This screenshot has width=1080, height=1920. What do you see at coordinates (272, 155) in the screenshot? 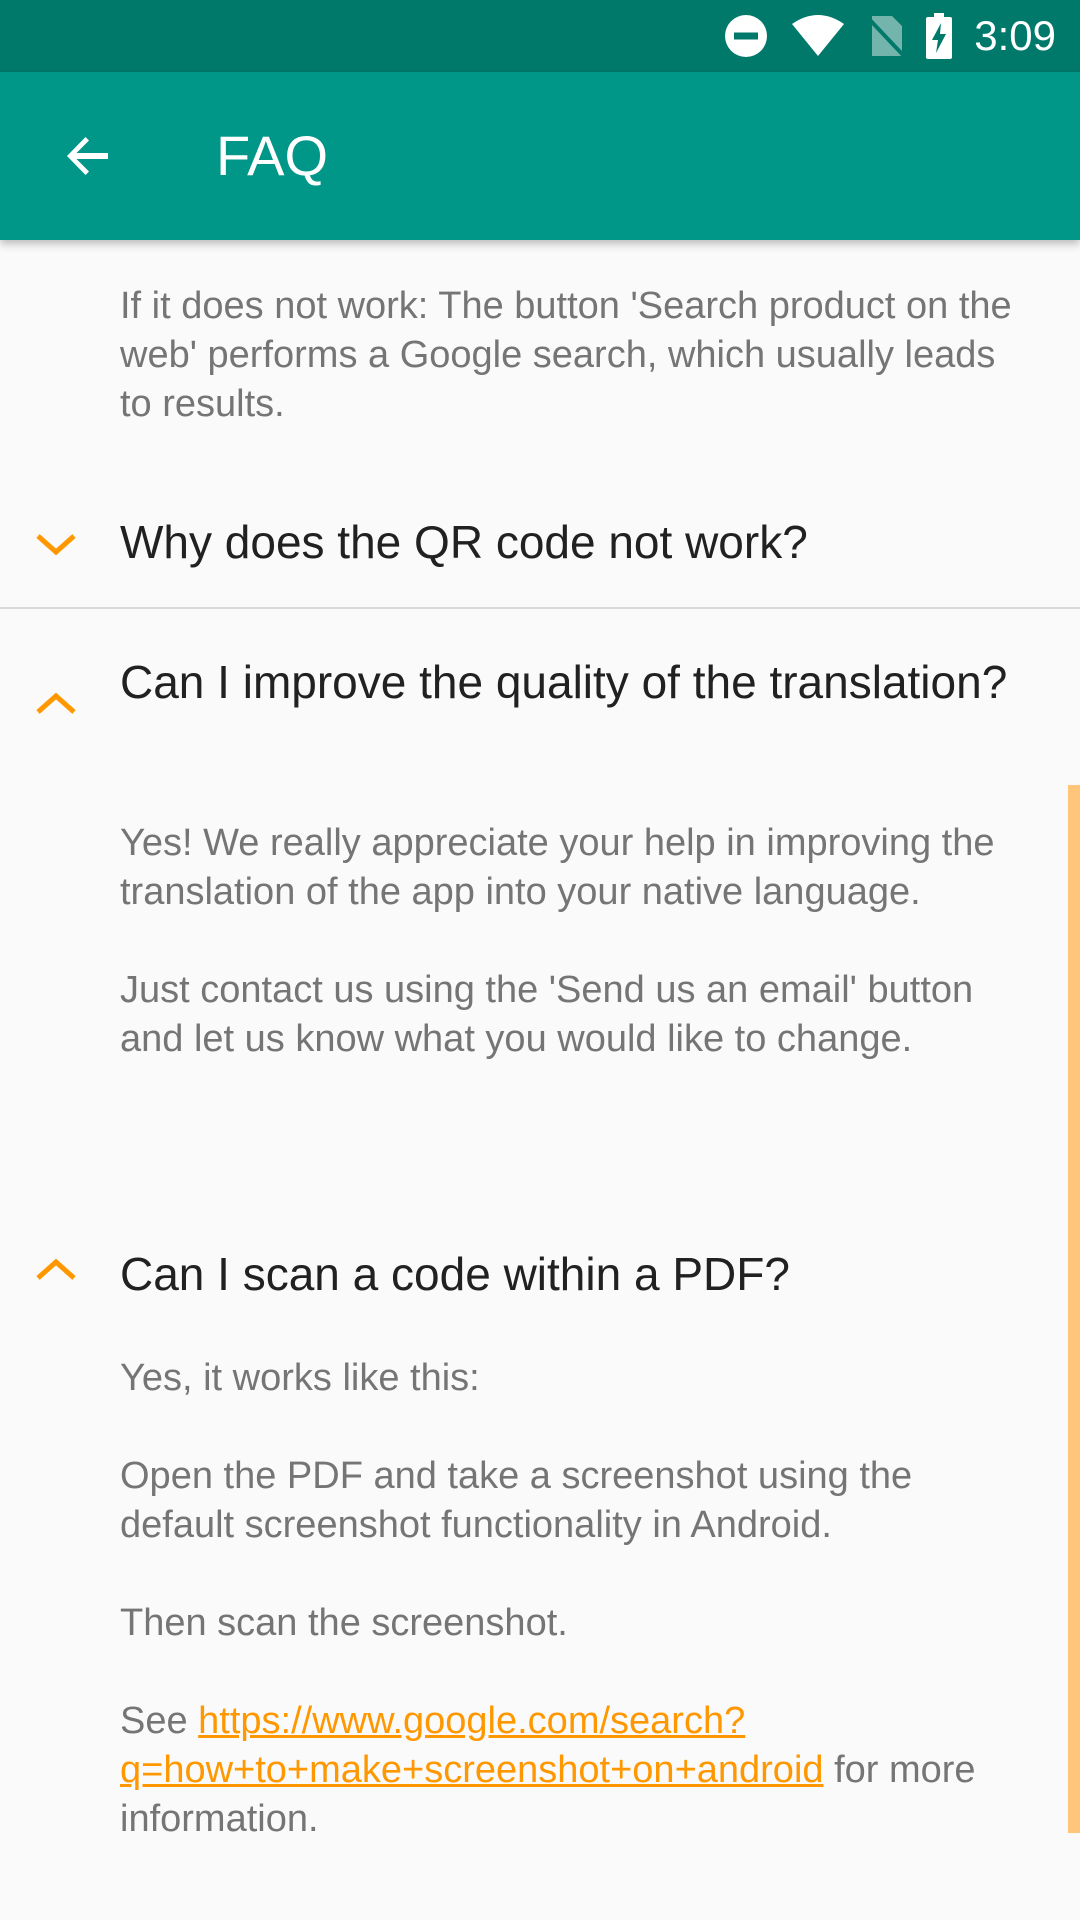
I see `page-title: FAQ` at bounding box center [272, 155].